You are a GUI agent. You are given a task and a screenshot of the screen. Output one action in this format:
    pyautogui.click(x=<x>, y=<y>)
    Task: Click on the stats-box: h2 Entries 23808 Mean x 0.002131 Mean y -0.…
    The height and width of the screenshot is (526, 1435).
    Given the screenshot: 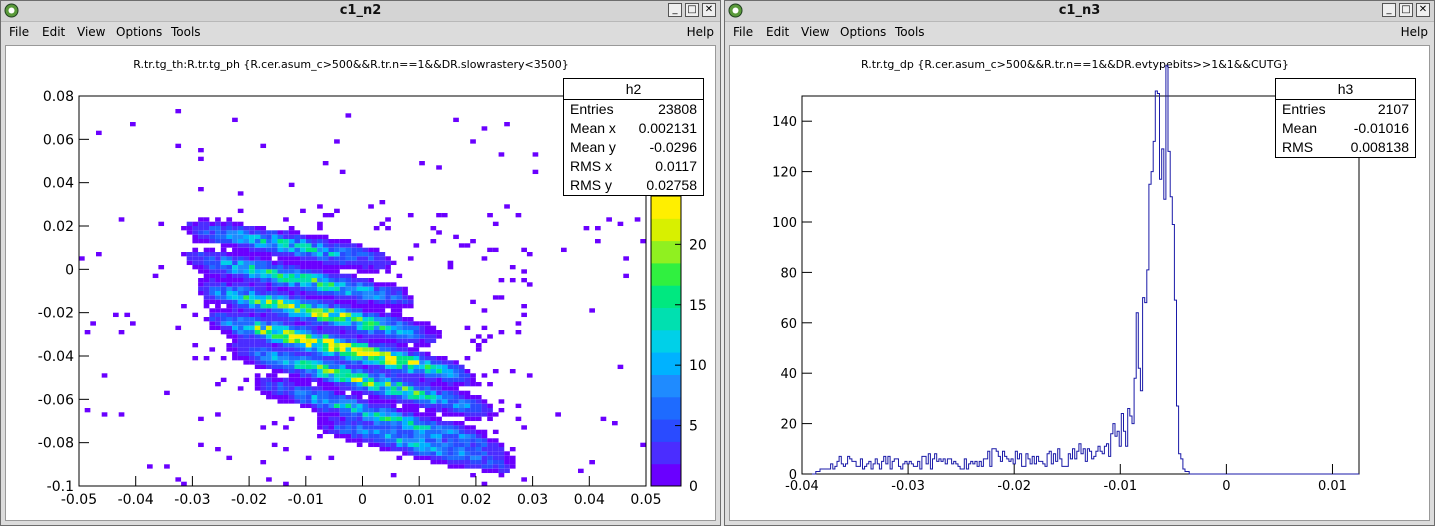 What is the action you would take?
    pyautogui.click(x=633, y=137)
    